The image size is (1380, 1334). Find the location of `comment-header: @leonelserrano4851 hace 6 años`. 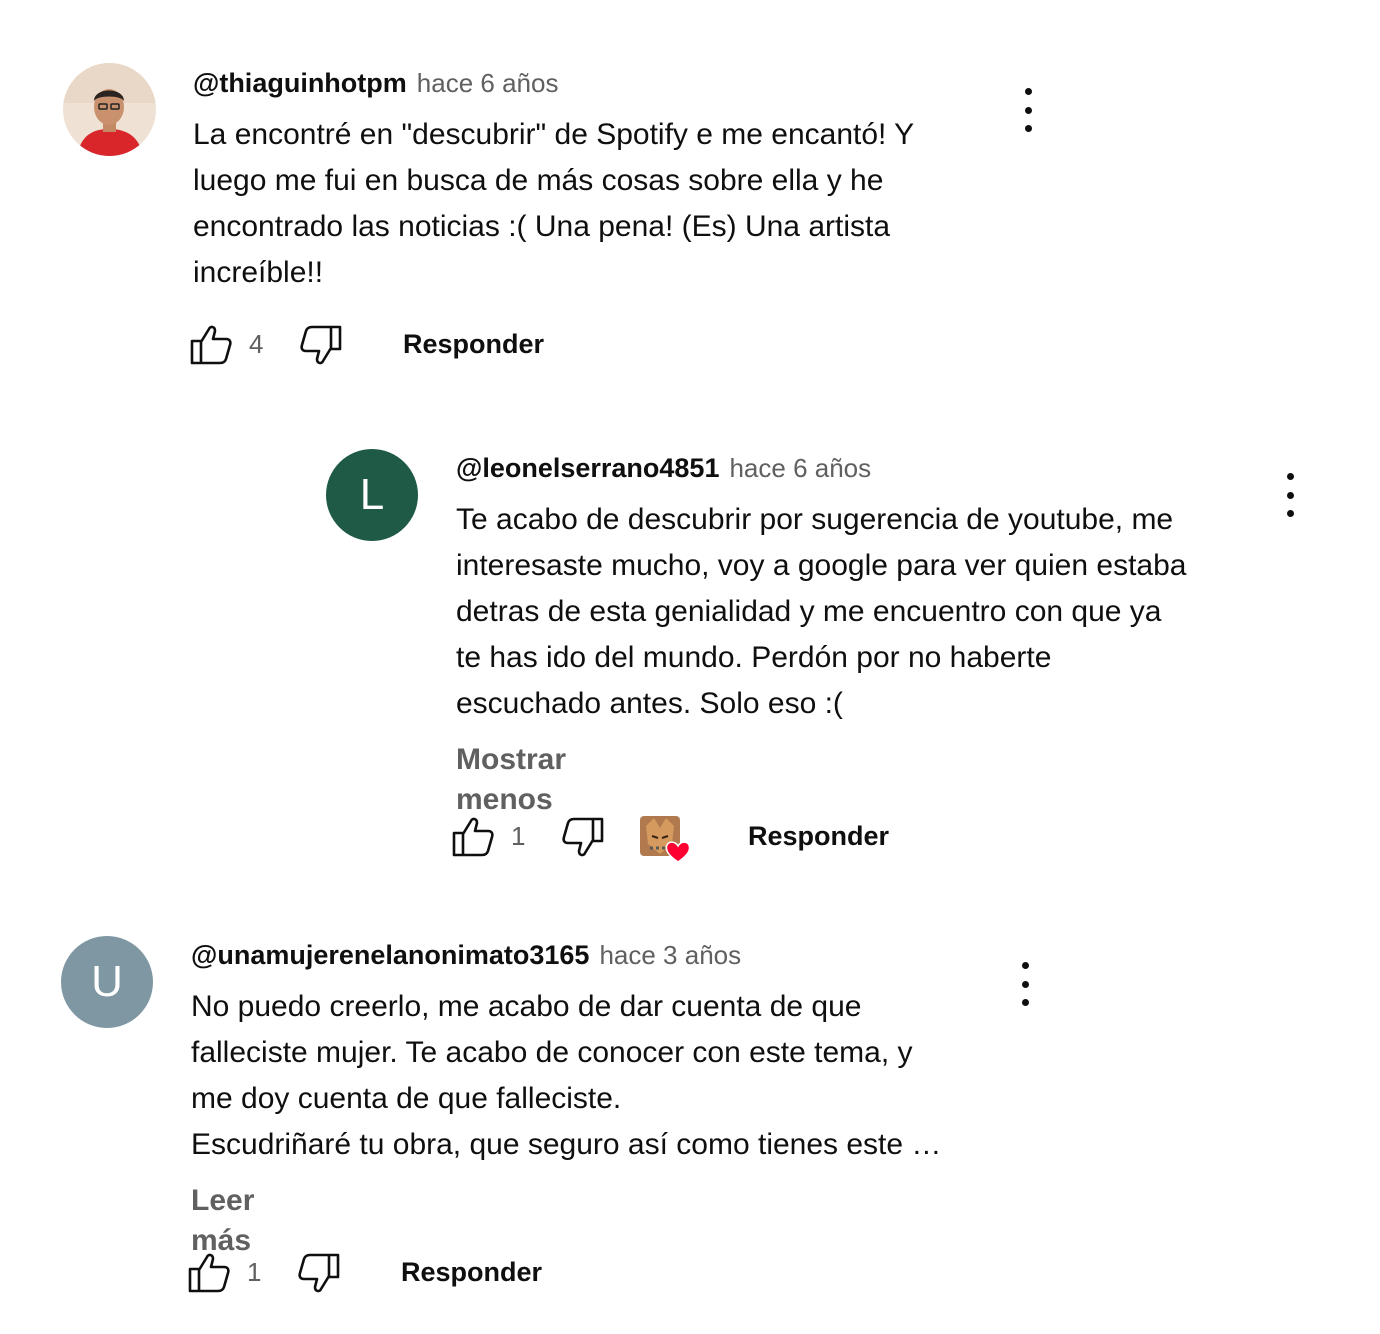

comment-header: @leonelserrano4851 hace 6 años is located at coordinates (663, 470).